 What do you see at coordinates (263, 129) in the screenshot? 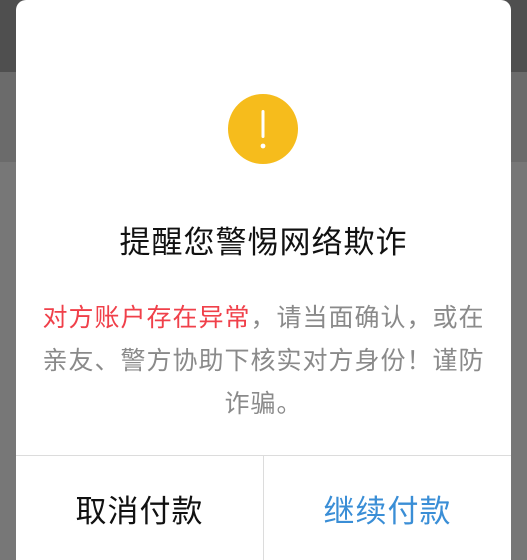
I see `exclamation-icon` at bounding box center [263, 129].